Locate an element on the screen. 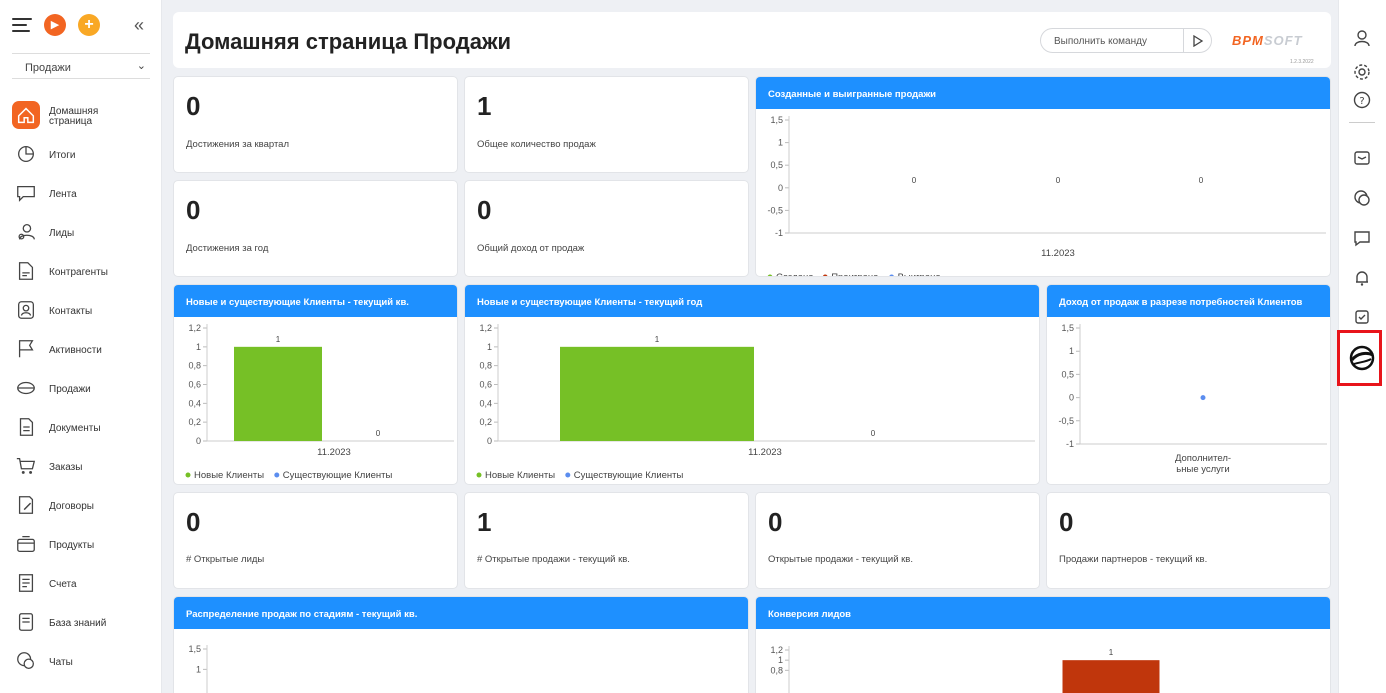 The image size is (1386, 693). sidebar-item-label: База знаний is located at coordinates (78, 623).